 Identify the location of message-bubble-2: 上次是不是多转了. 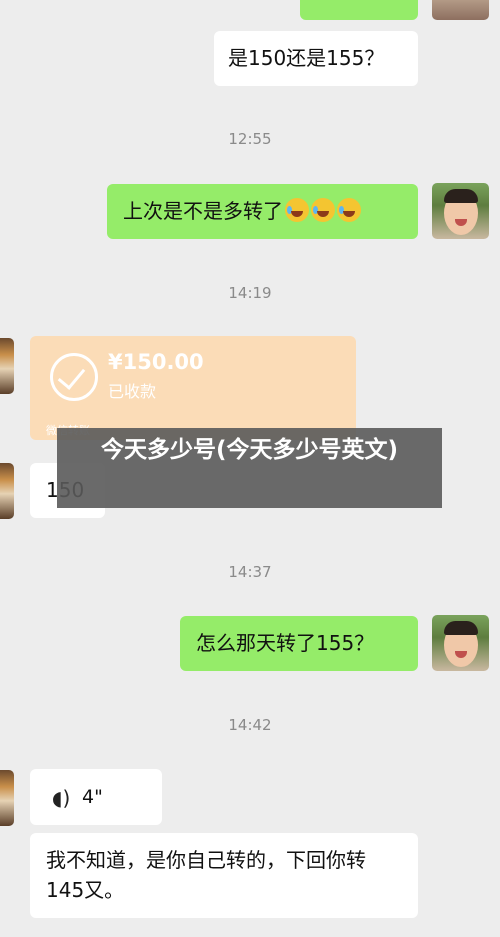
(262, 211).